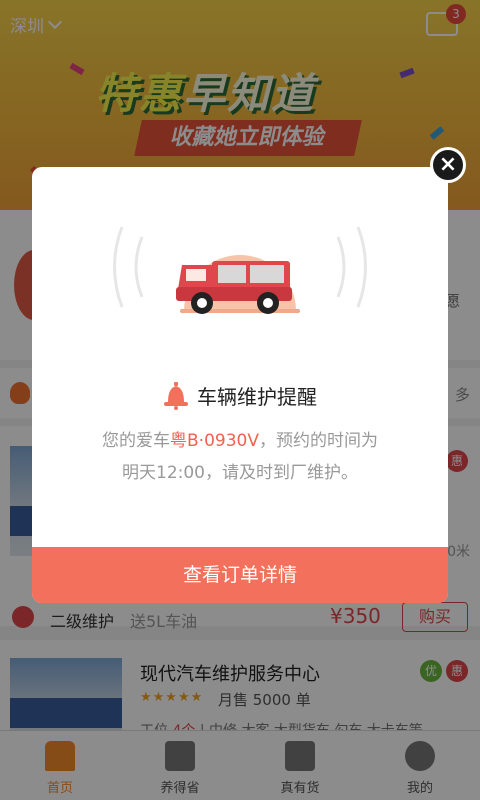 The image size is (480, 800). What do you see at coordinates (448, 165) in the screenshot?
I see `close-icon: ×` at bounding box center [448, 165].